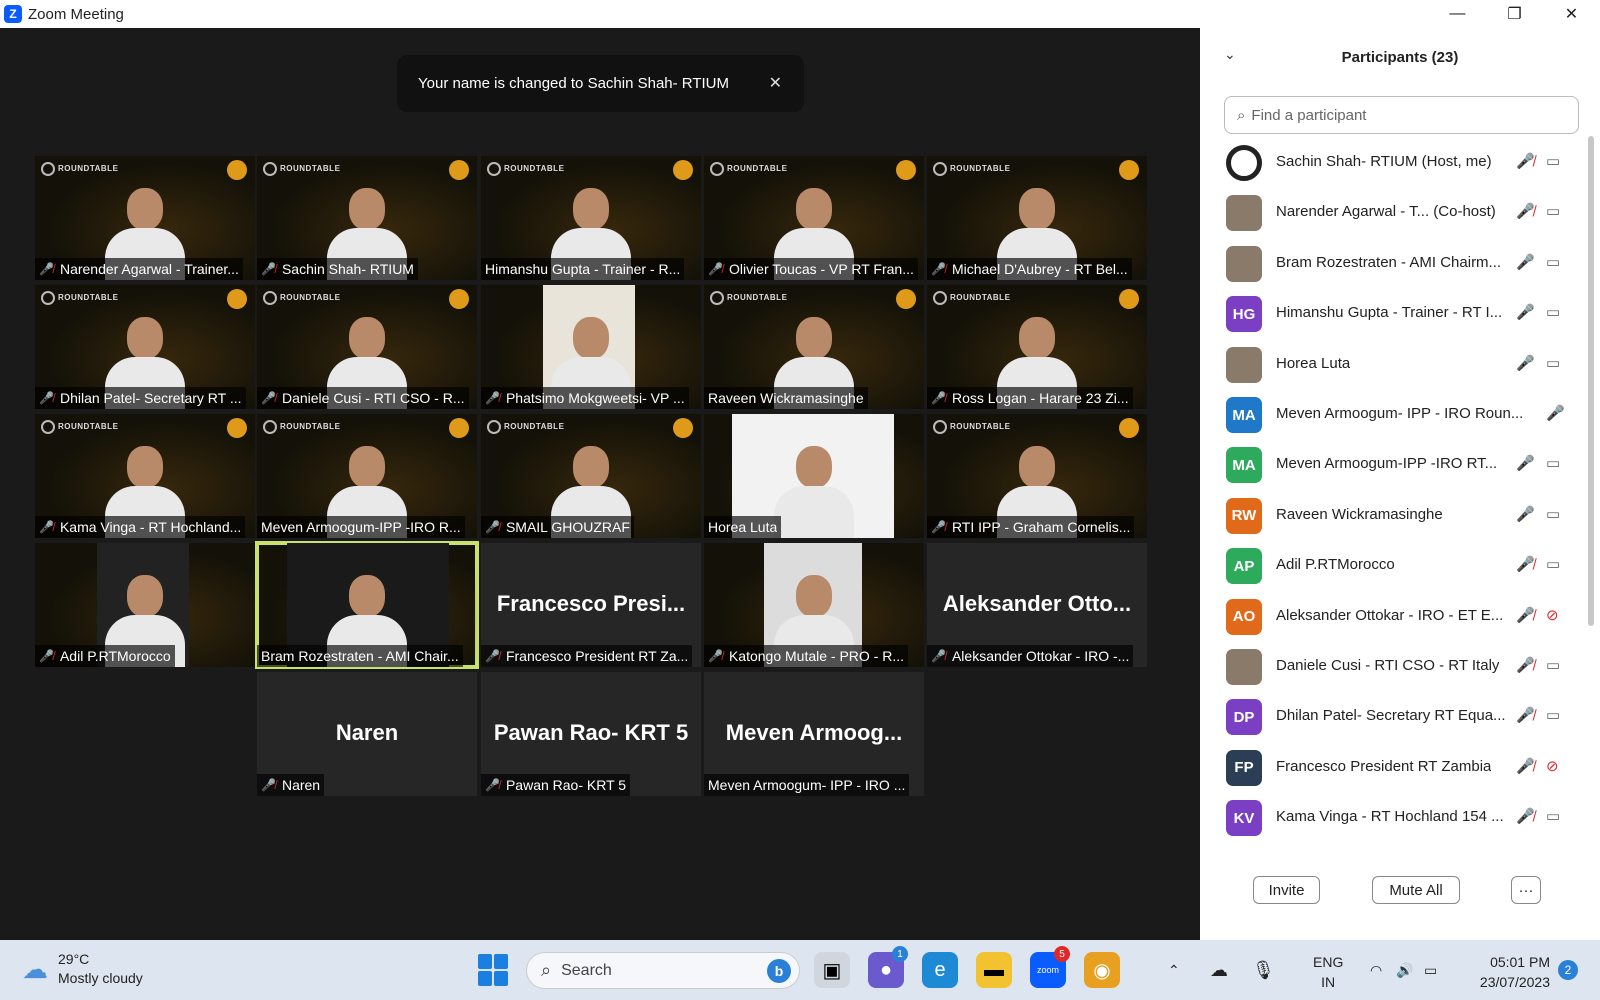 This screenshot has width=1600, height=1000. I want to click on close-button: ✕, so click(1571, 14).